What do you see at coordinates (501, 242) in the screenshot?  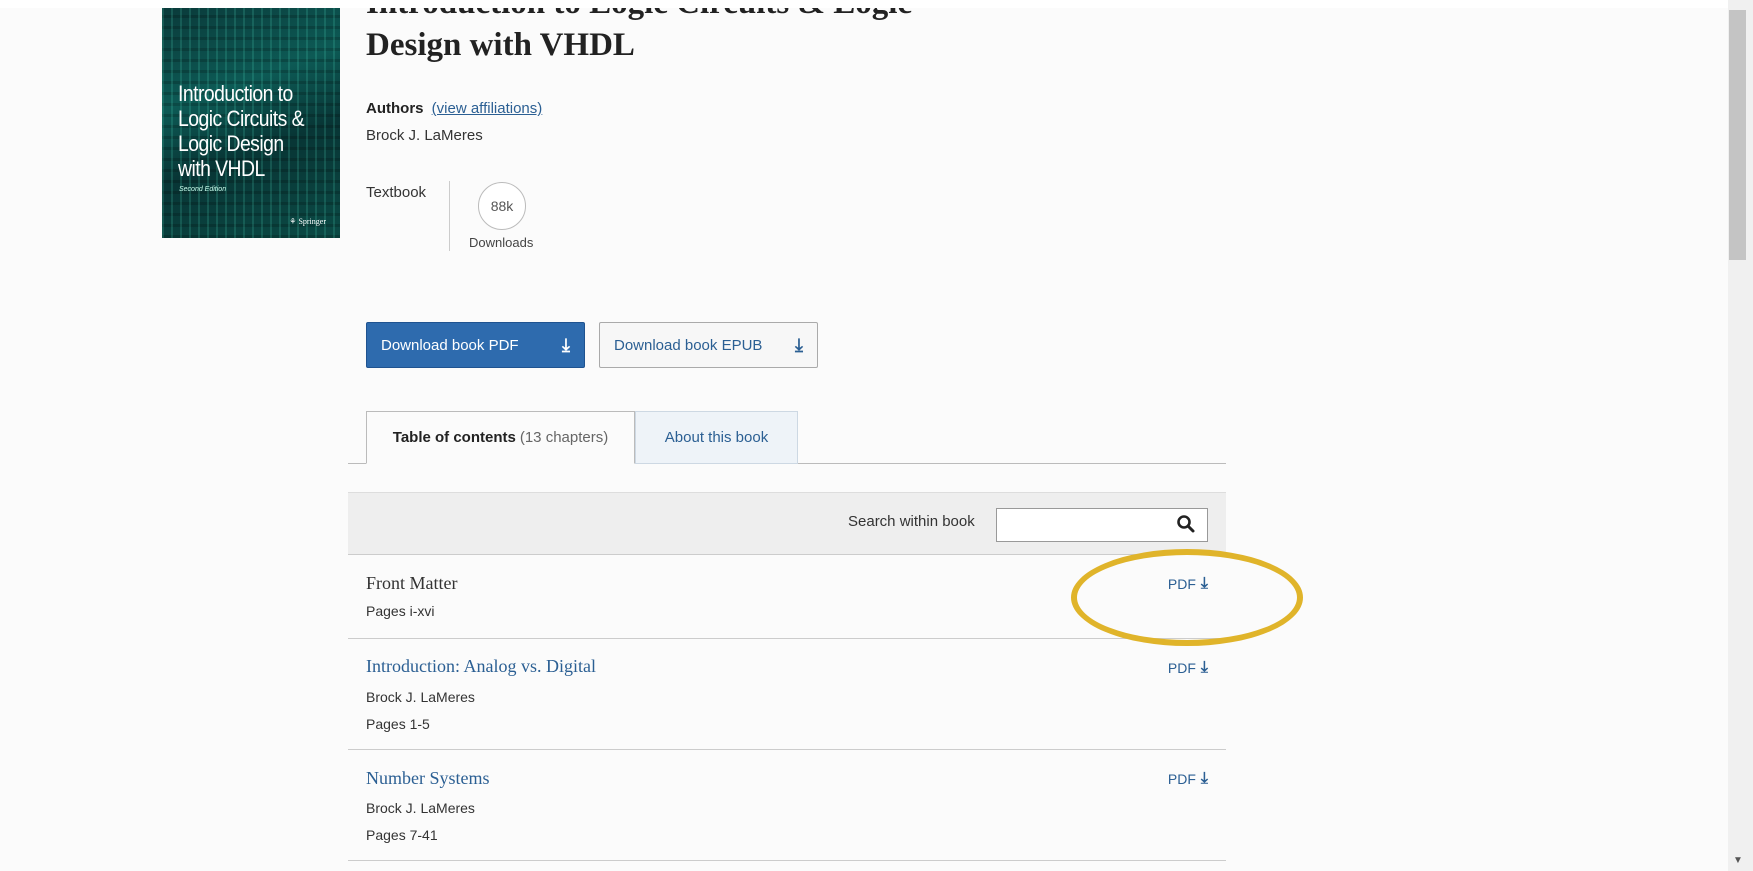 I see `downloads-label: Downloads` at bounding box center [501, 242].